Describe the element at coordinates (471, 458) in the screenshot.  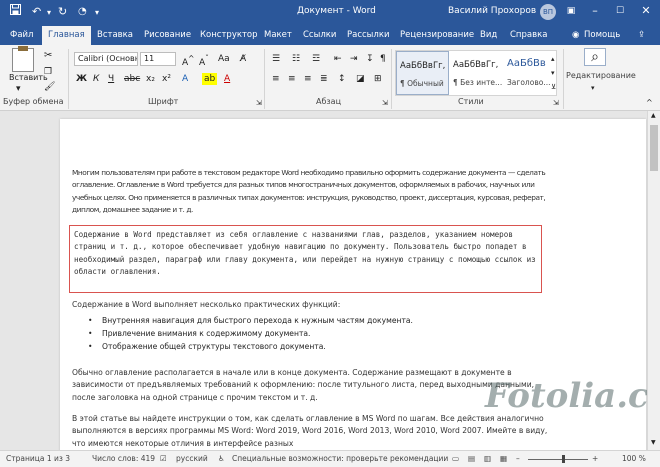
I see `read-mode-icon: ▤` at that location.